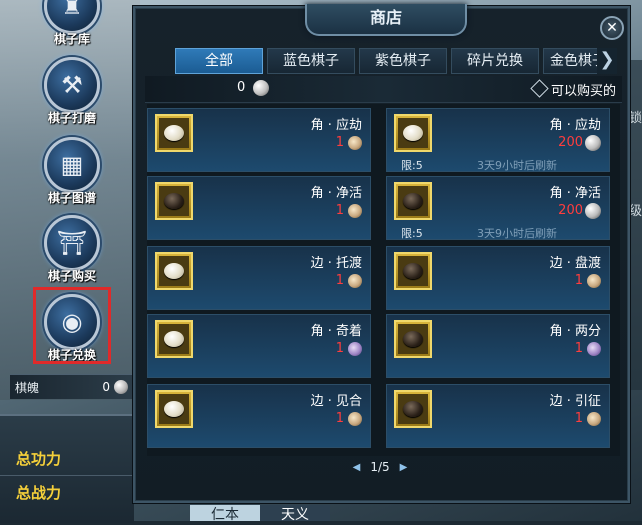 The height and width of the screenshot is (525, 642). I want to click on tab-all: 全部, so click(219, 61).